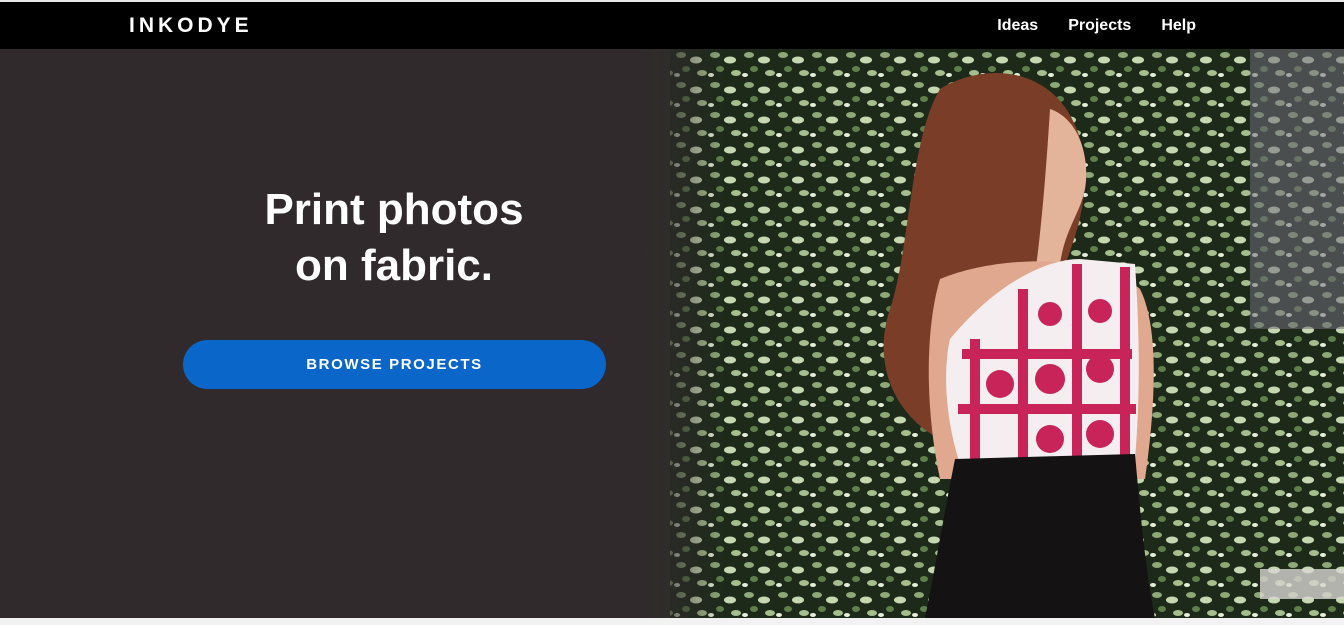 The image size is (1344, 625). I want to click on browse-projects-button: BROWSE PROJECTS, so click(394, 364).